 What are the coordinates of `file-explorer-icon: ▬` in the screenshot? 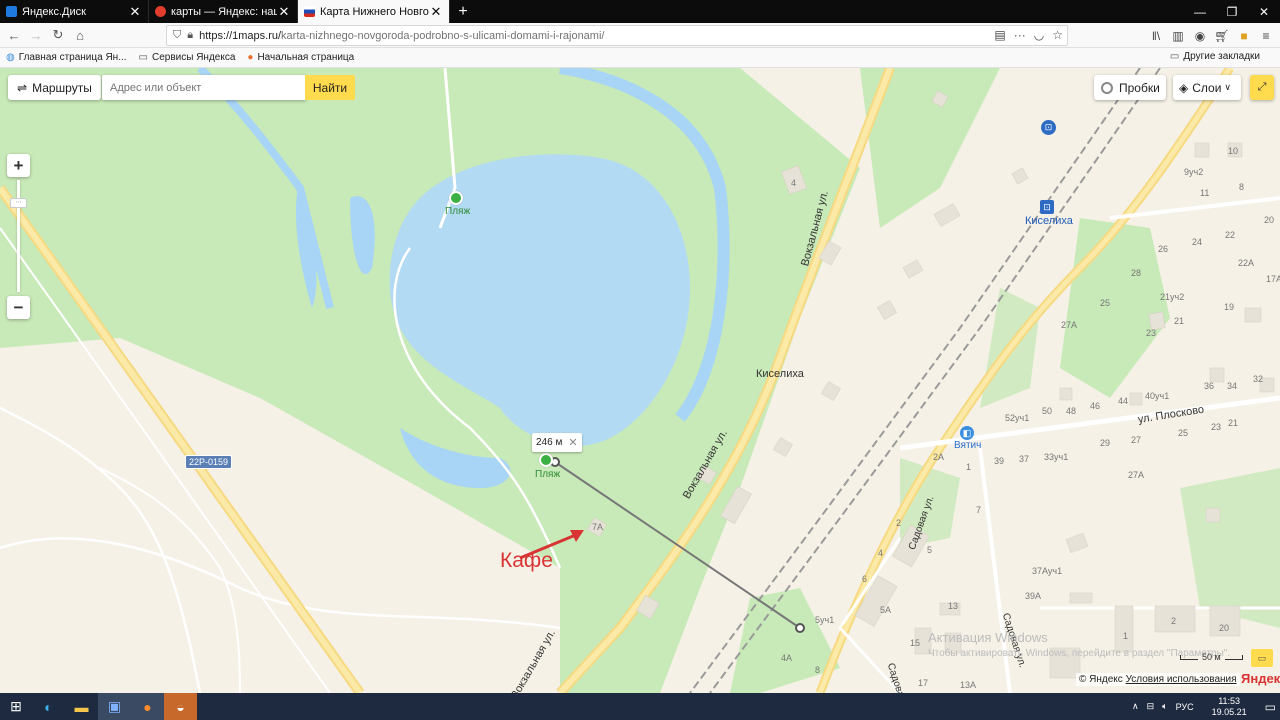 It's located at (81, 706).